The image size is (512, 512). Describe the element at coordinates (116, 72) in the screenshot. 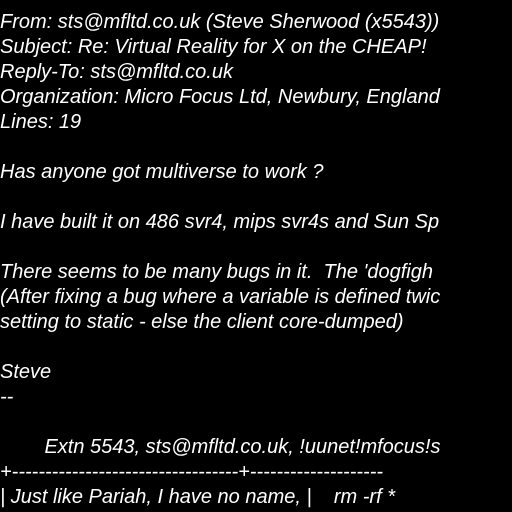

I see `header-reply-to: Reply-To: sts@mfltd.co.uk` at that location.